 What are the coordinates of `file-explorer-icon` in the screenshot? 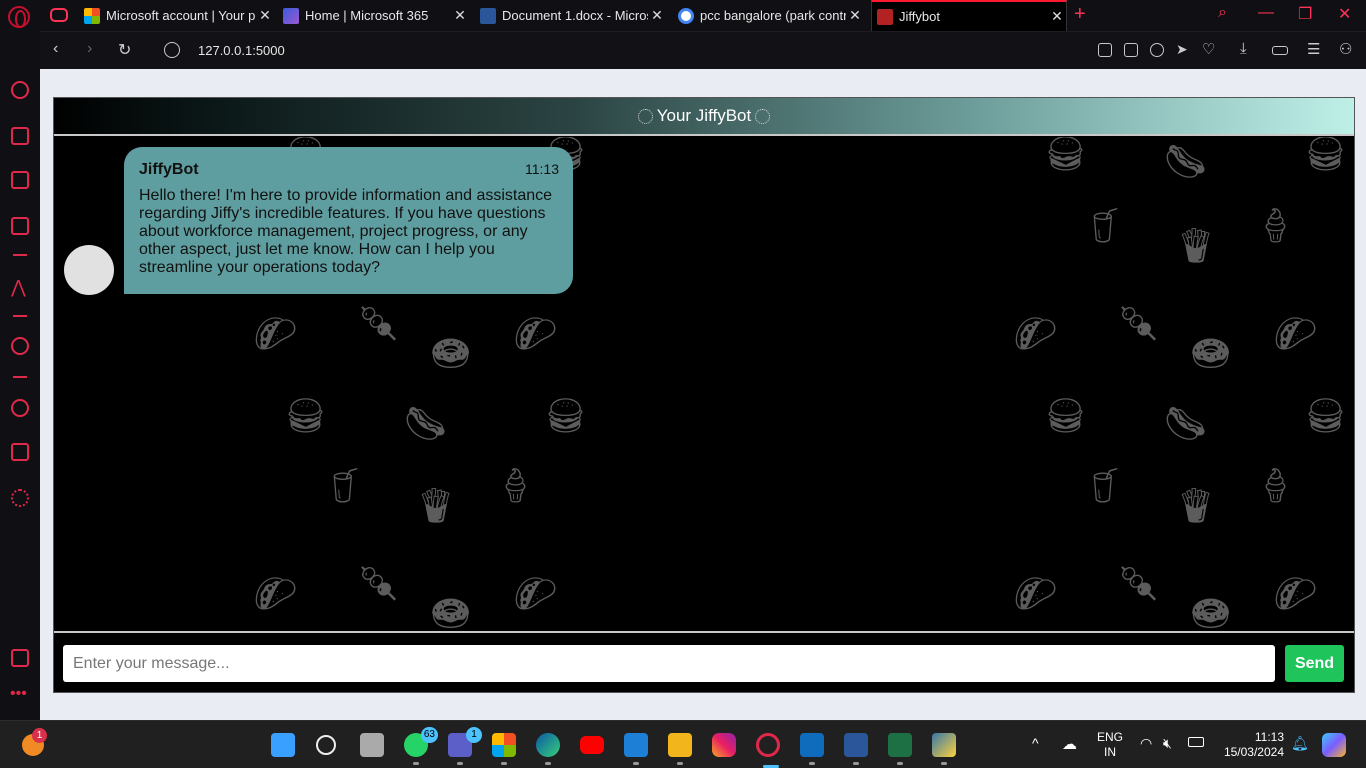 It's located at (680, 749).